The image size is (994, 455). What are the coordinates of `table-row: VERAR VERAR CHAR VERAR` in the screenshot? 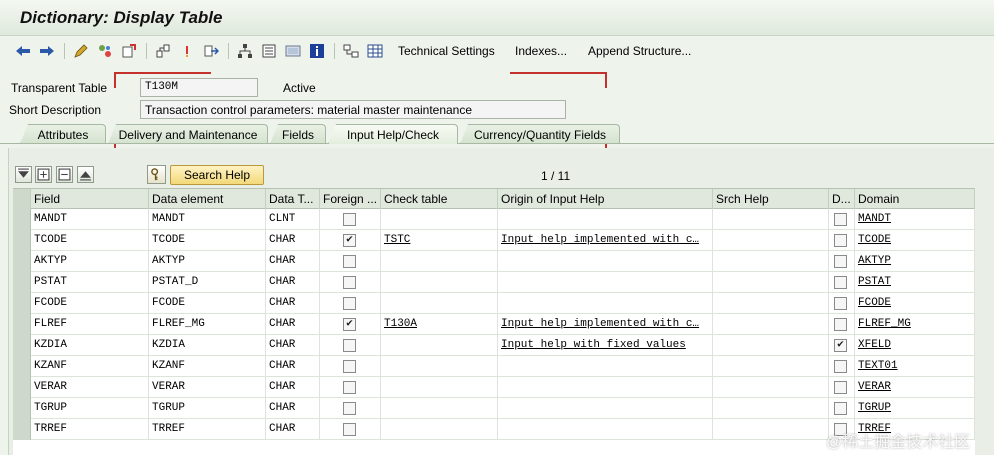 It's located at (494, 387).